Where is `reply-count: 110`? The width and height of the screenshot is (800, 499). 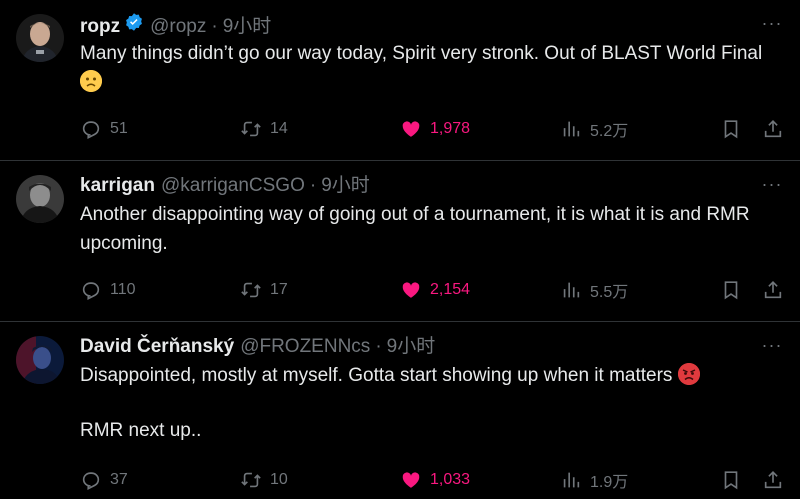 reply-count: 110 is located at coordinates (123, 289).